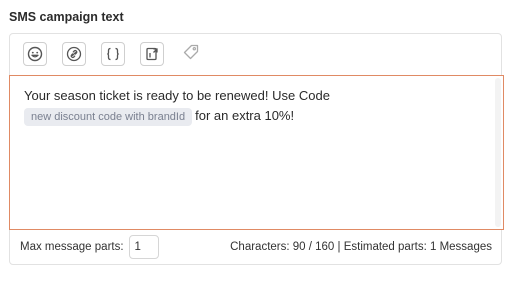  I want to click on export-icon, so click(152, 54).